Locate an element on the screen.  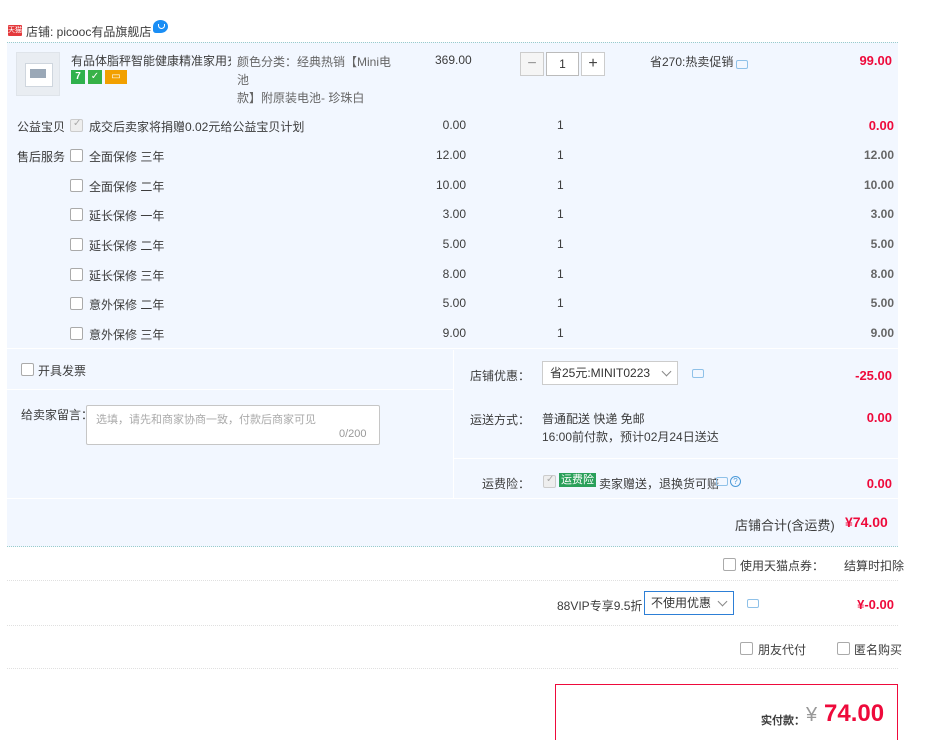
product-total: 99.00 is located at coordinates (875, 60).